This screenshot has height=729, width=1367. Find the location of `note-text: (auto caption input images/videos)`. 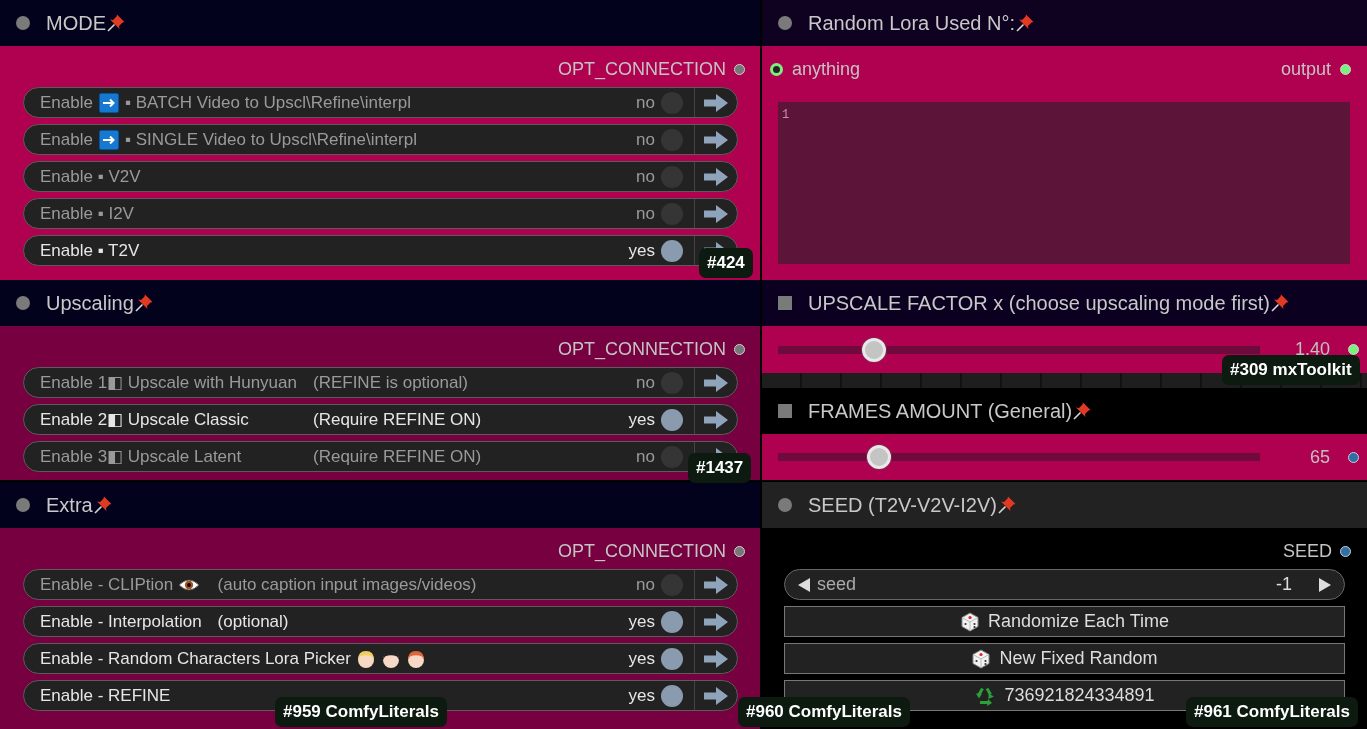

note-text: (auto caption input images/videos) is located at coordinates (347, 584).